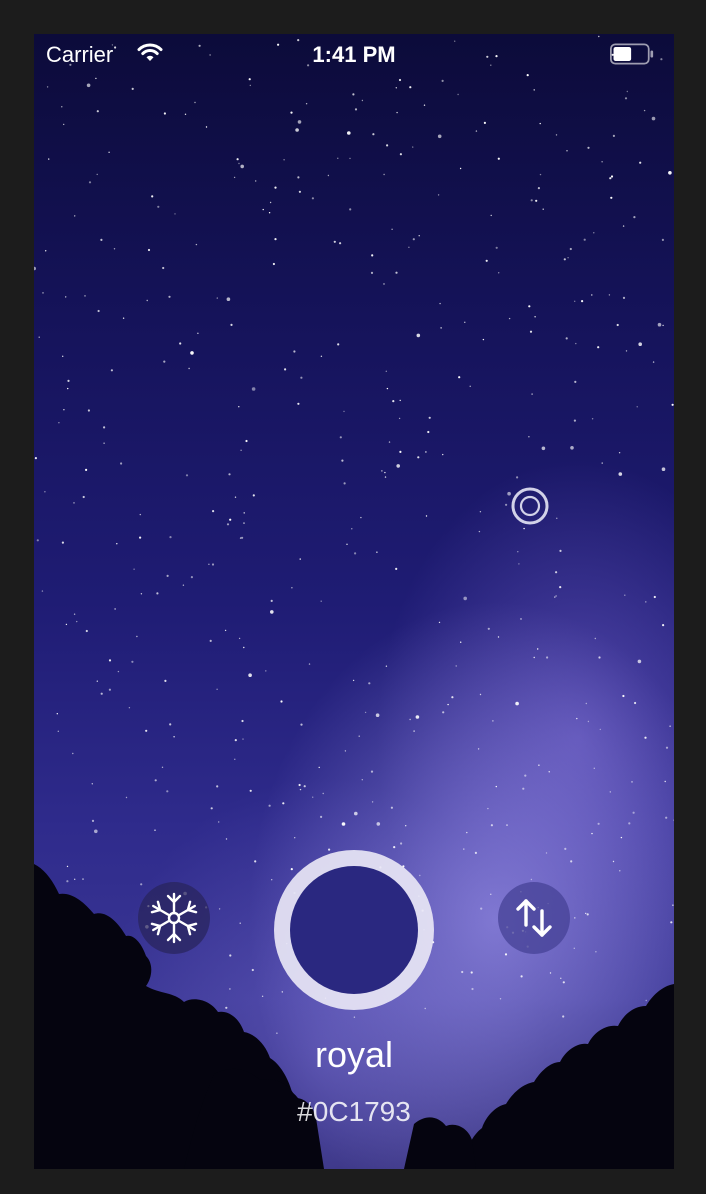  Describe the element at coordinates (632, 54) in the screenshot. I see `battery-icon` at that location.